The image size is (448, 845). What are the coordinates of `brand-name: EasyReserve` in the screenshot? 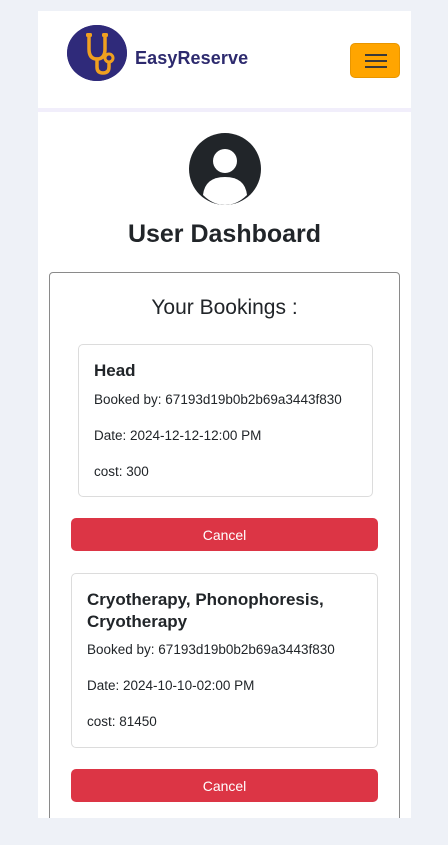 It's located at (191, 58).